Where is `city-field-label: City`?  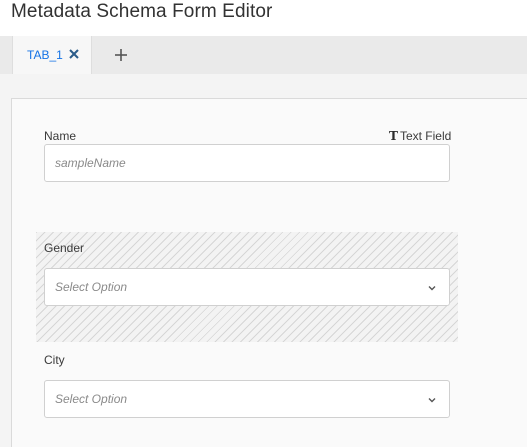
city-field-label: City is located at coordinates (54, 360).